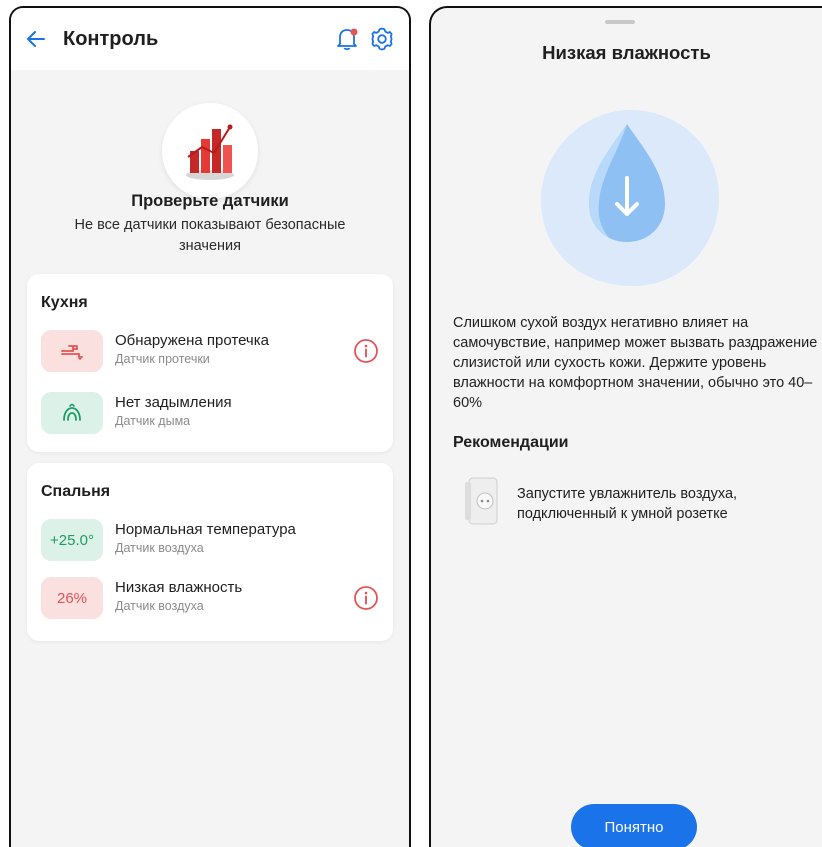  What do you see at coordinates (210, 201) in the screenshot?
I see `hero-title: Проверьте датчики` at bounding box center [210, 201].